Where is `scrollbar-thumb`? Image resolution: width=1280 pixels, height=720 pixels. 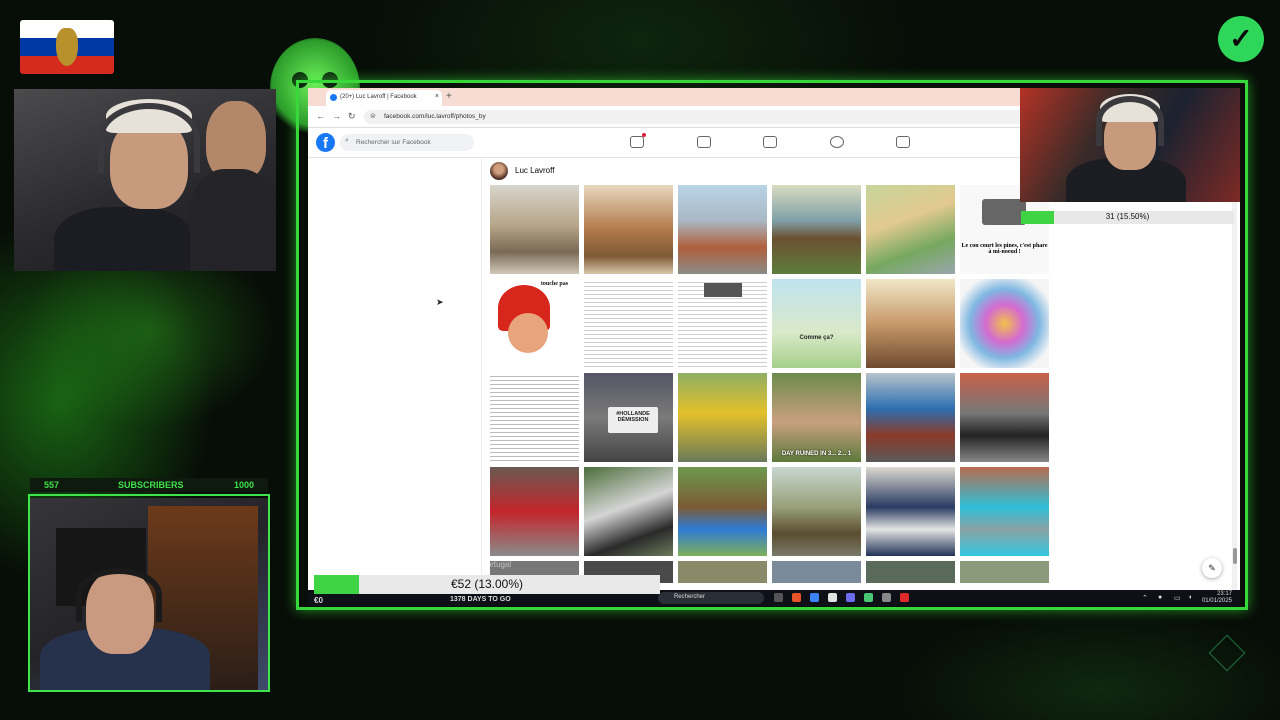 scrollbar-thumb is located at coordinates (1235, 556).